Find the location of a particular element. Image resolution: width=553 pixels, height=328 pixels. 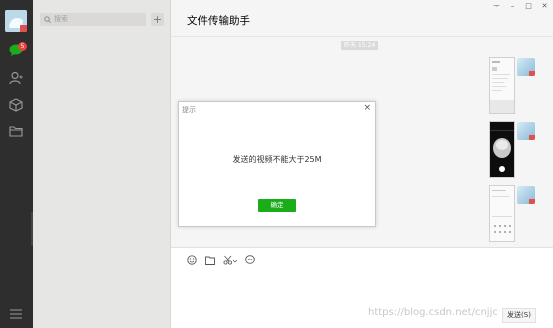

nav-sidebar: 5 is located at coordinates (16, 164).